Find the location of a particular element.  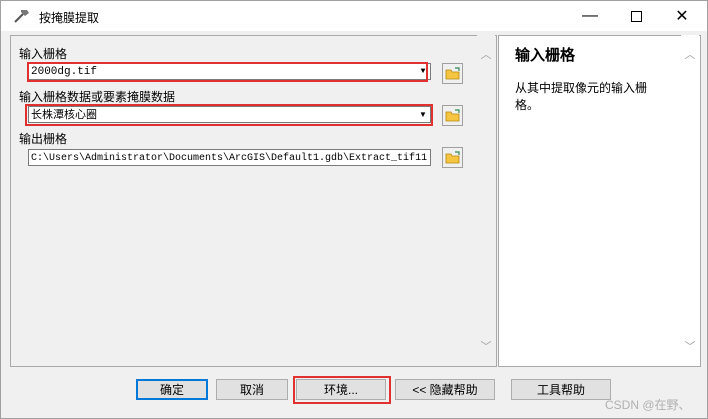

mask-data-label: 输入栅格数据或要素掩膜数据 is located at coordinates (97, 97).